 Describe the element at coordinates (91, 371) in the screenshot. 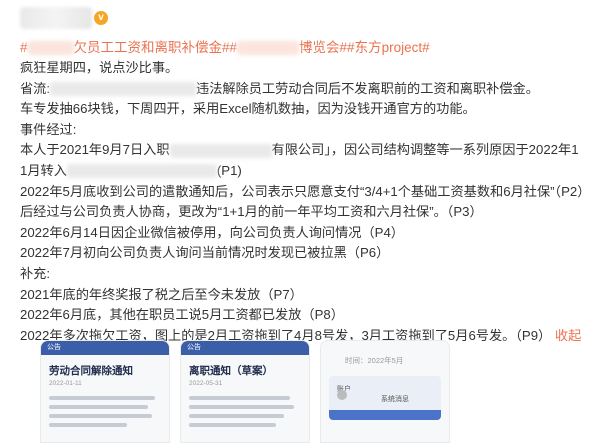

I see `thumbnail-title: 劳动合同解除通知` at that location.